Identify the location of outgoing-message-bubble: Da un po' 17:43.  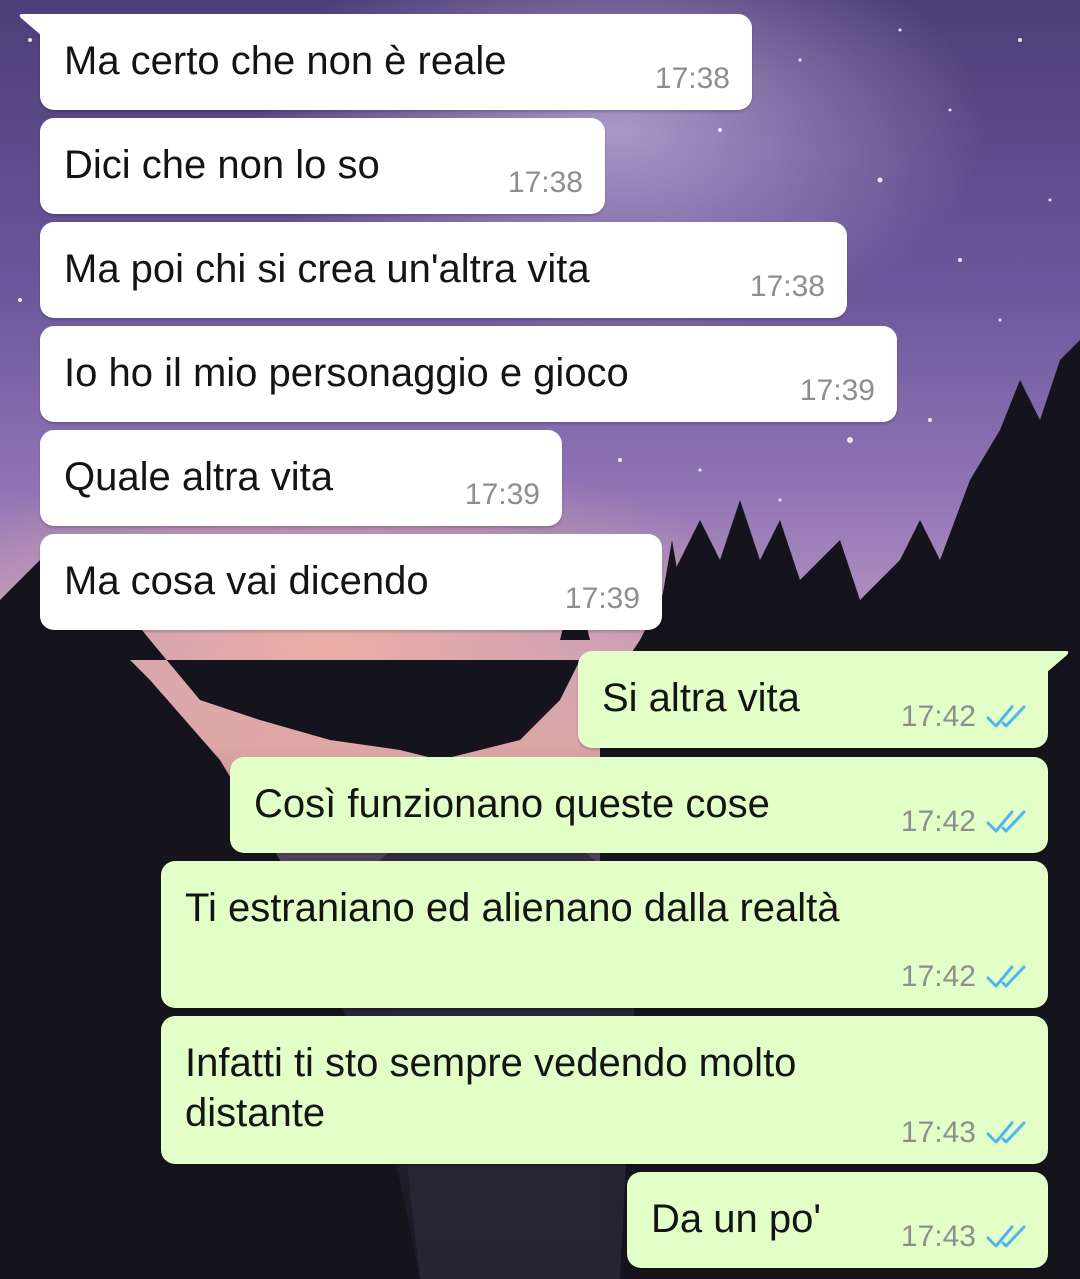
(837, 1220).